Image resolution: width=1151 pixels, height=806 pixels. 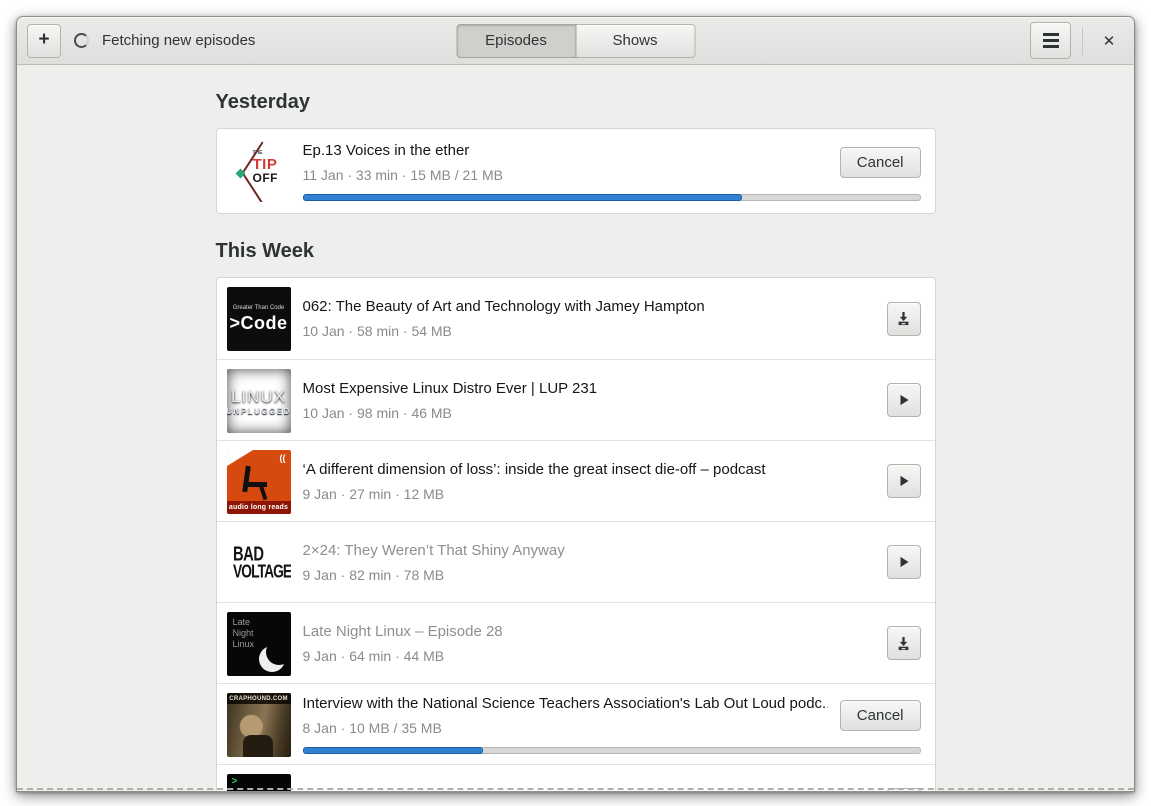 What do you see at coordinates (377, 412) in the screenshot?
I see `episode-meta: 10 Jan · 98 min · 46 MB` at bounding box center [377, 412].